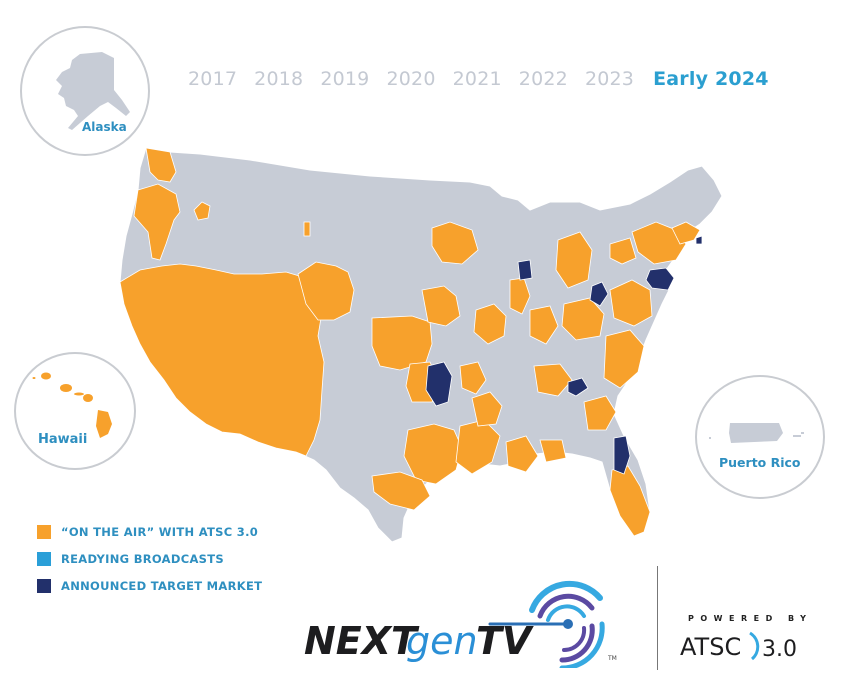  I want to click on year-current: Early 2024, so click(711, 79).